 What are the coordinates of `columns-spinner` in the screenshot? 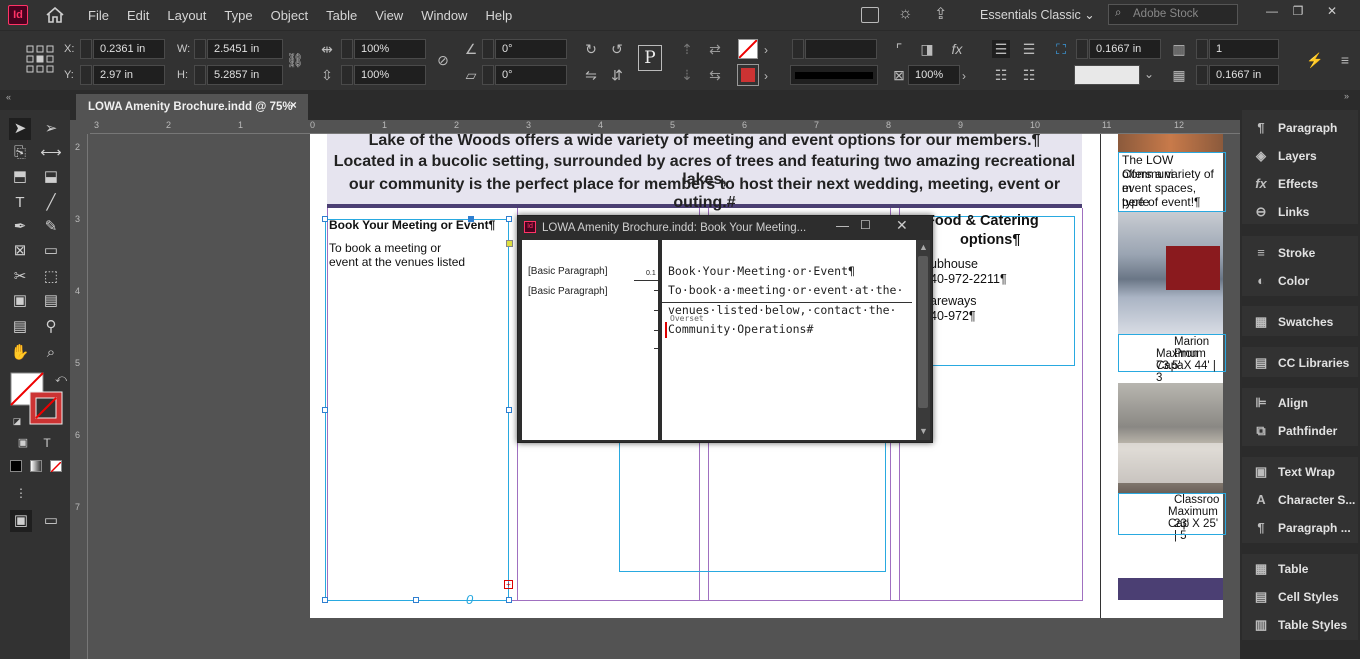 It's located at (1202, 49).